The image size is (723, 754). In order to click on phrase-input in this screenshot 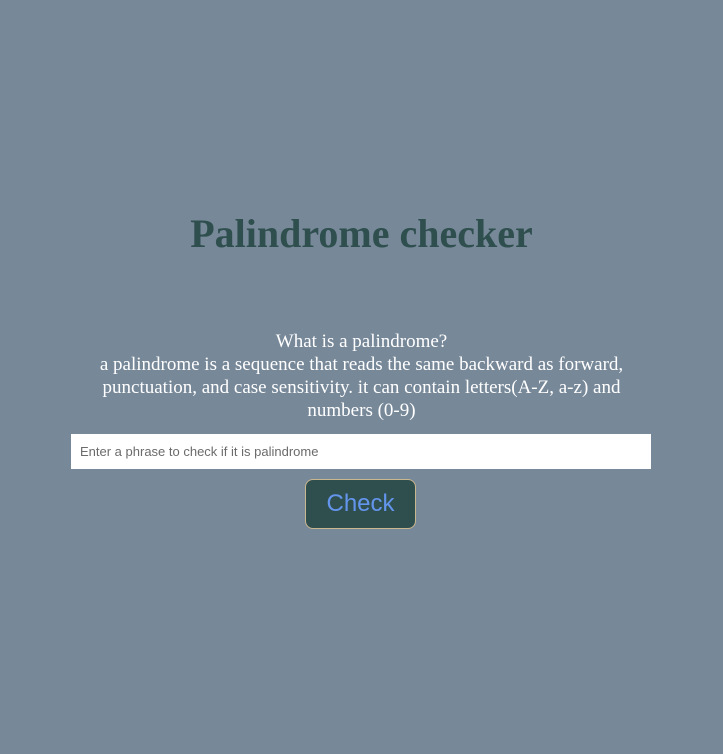, I will do `click(361, 451)`.